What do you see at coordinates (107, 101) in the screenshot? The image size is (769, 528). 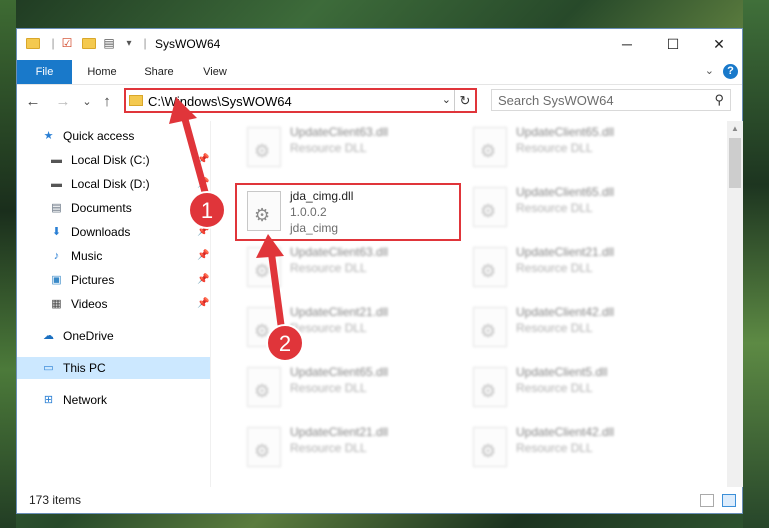 I see `up-button: ↑` at bounding box center [107, 101].